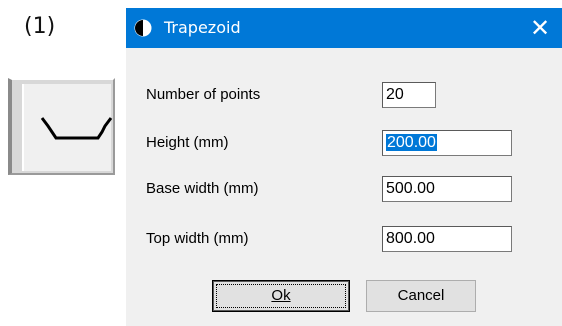 This screenshot has height=326, width=562. Describe the element at coordinates (76, 128) in the screenshot. I see `trapezoid-channel-icon` at that location.